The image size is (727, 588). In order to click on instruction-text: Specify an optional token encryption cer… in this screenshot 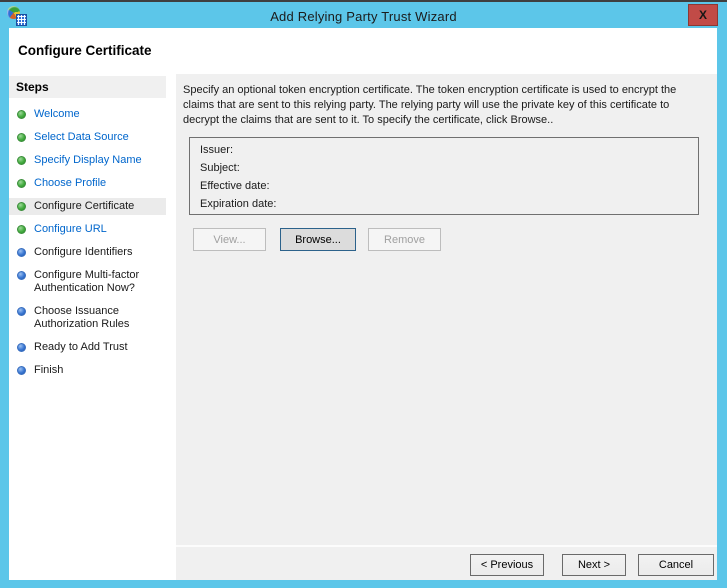, I will do `click(430, 105)`.